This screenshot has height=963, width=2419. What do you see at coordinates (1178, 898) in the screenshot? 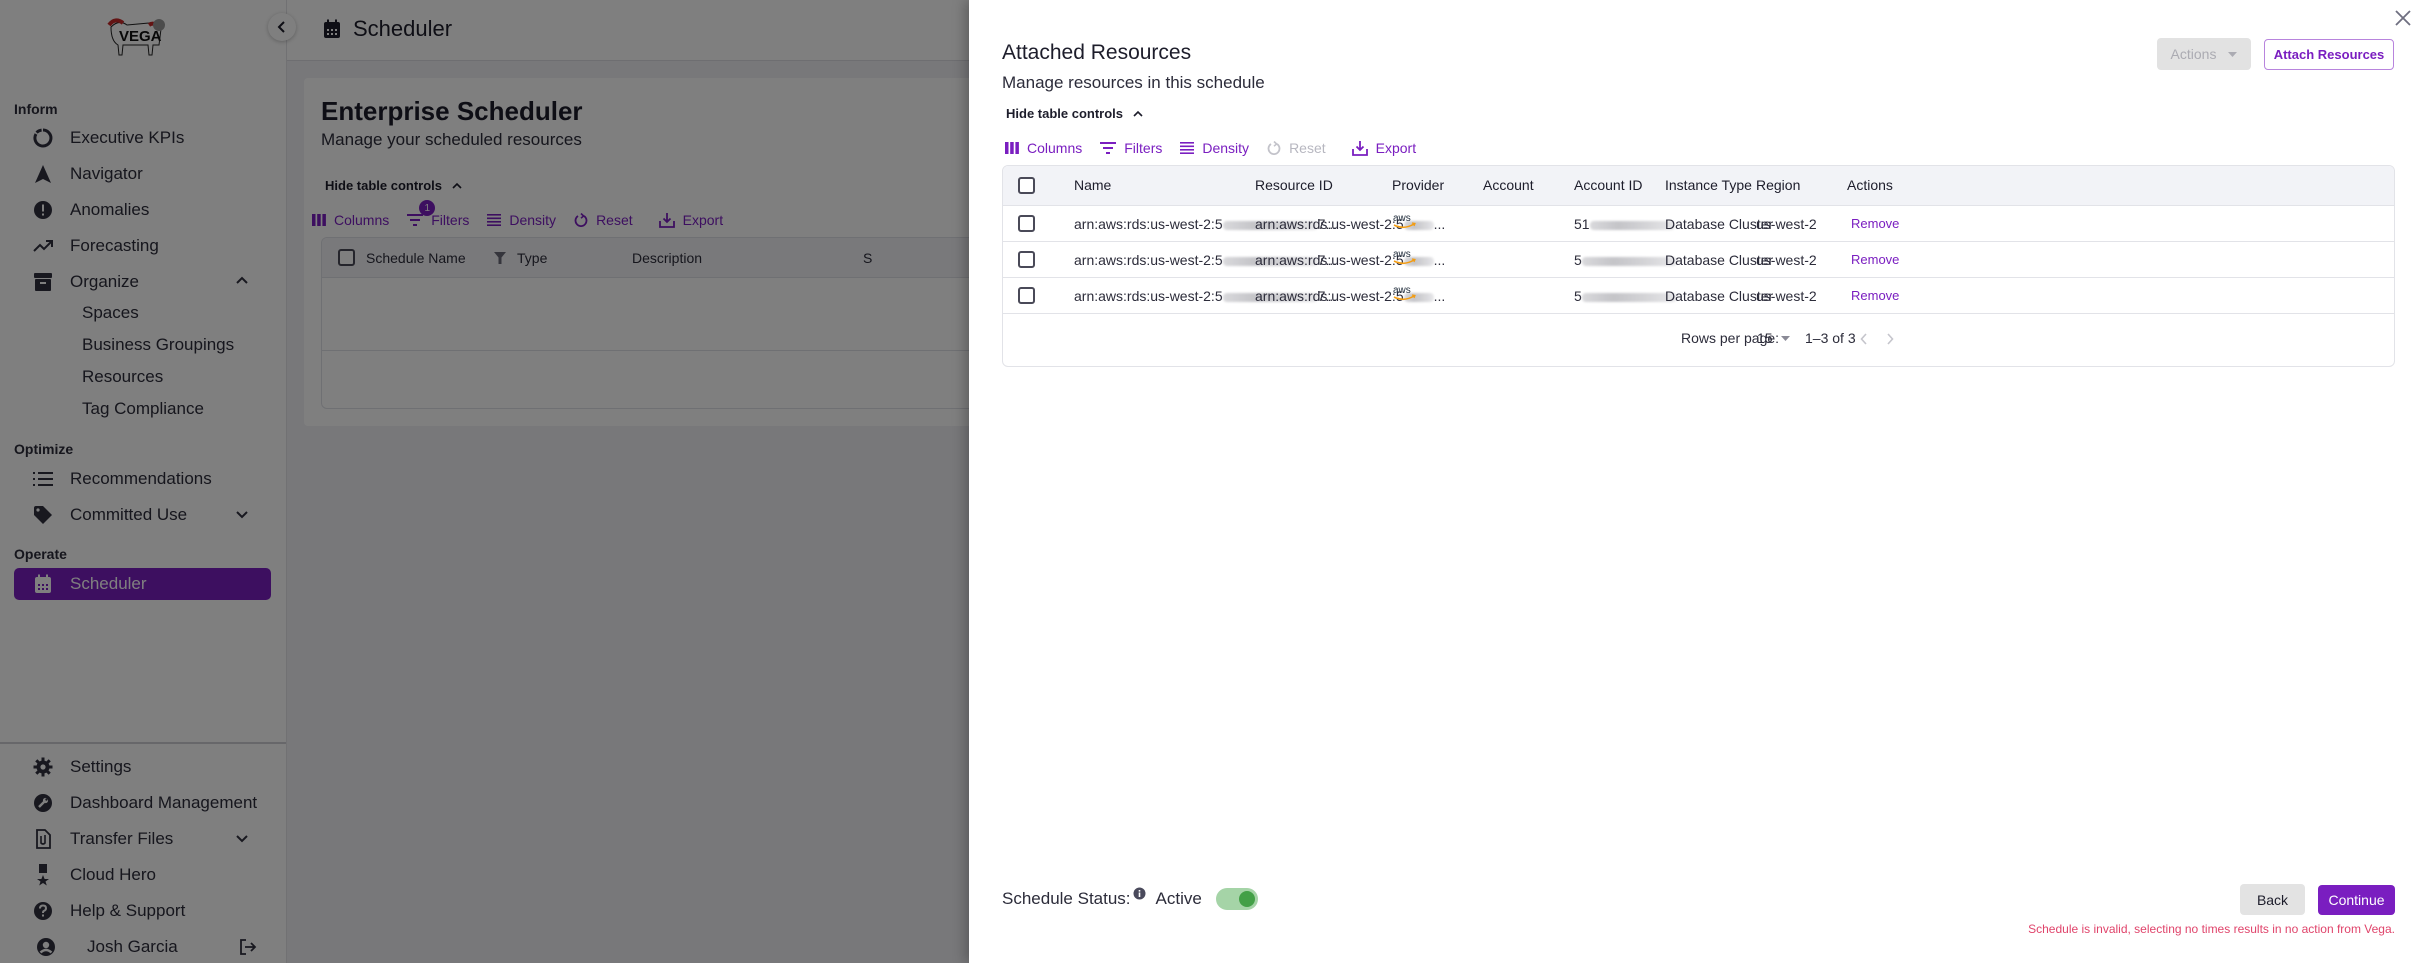
I see `schedule-status-value: Active` at bounding box center [1178, 898].